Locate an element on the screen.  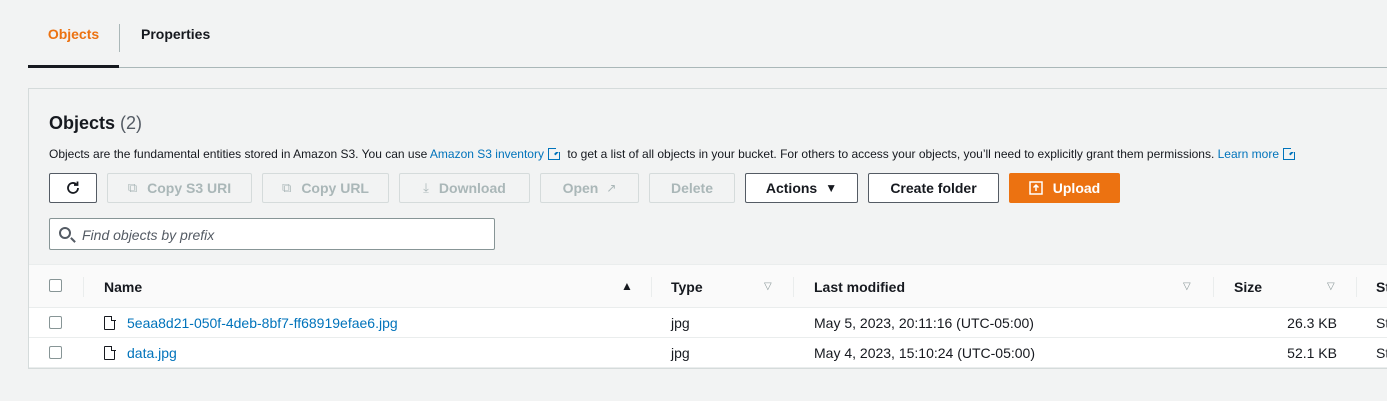
object-name-cell: data.jpg is located at coordinates (140, 353).